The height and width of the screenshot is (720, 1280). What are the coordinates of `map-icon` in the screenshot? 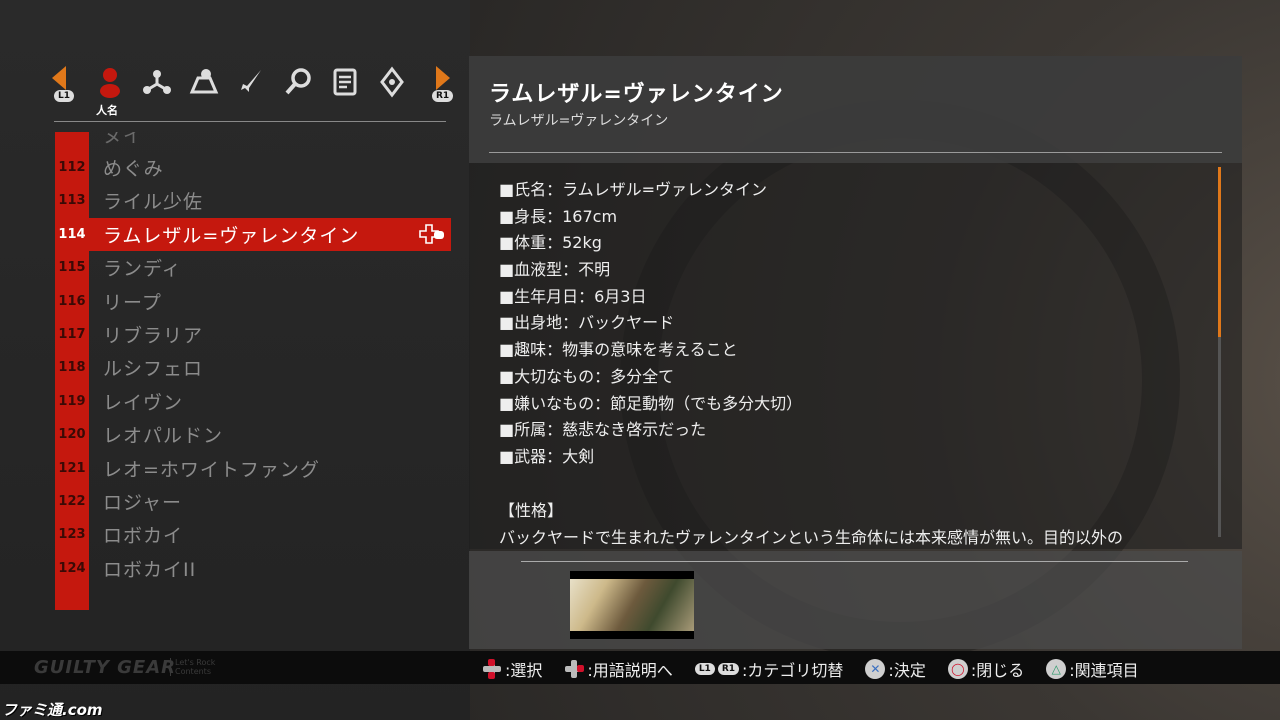 It's located at (204, 82).